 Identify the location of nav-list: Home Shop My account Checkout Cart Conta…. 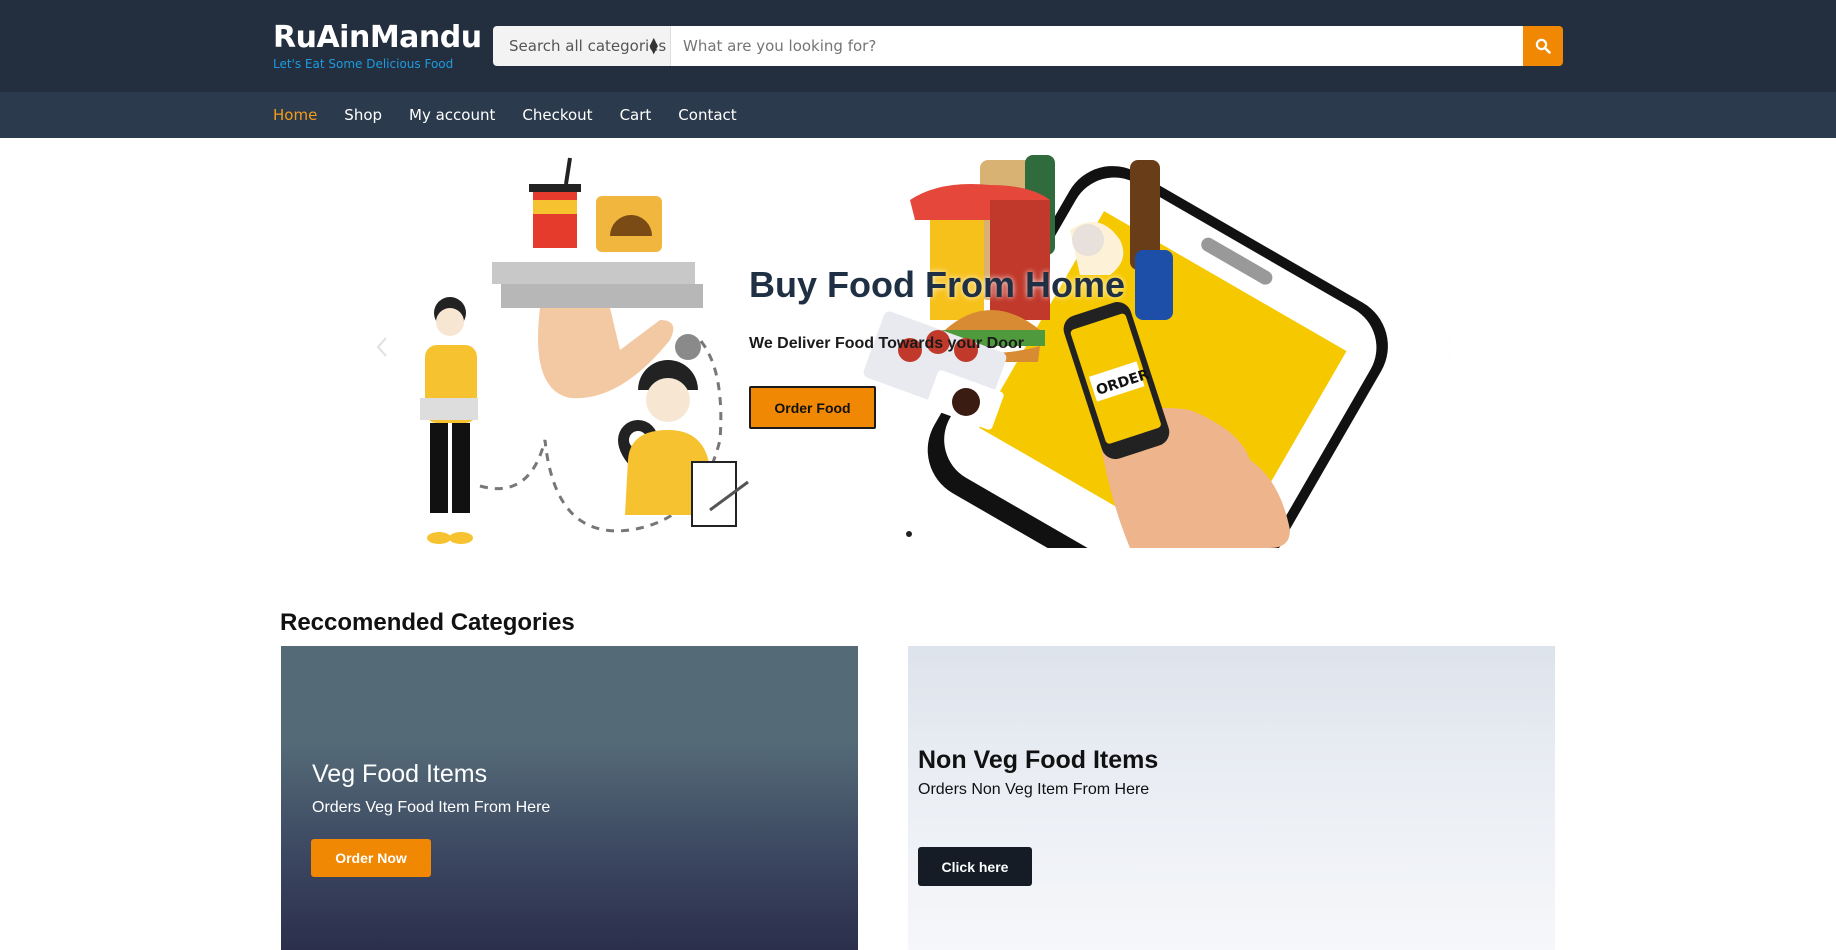
(518, 115).